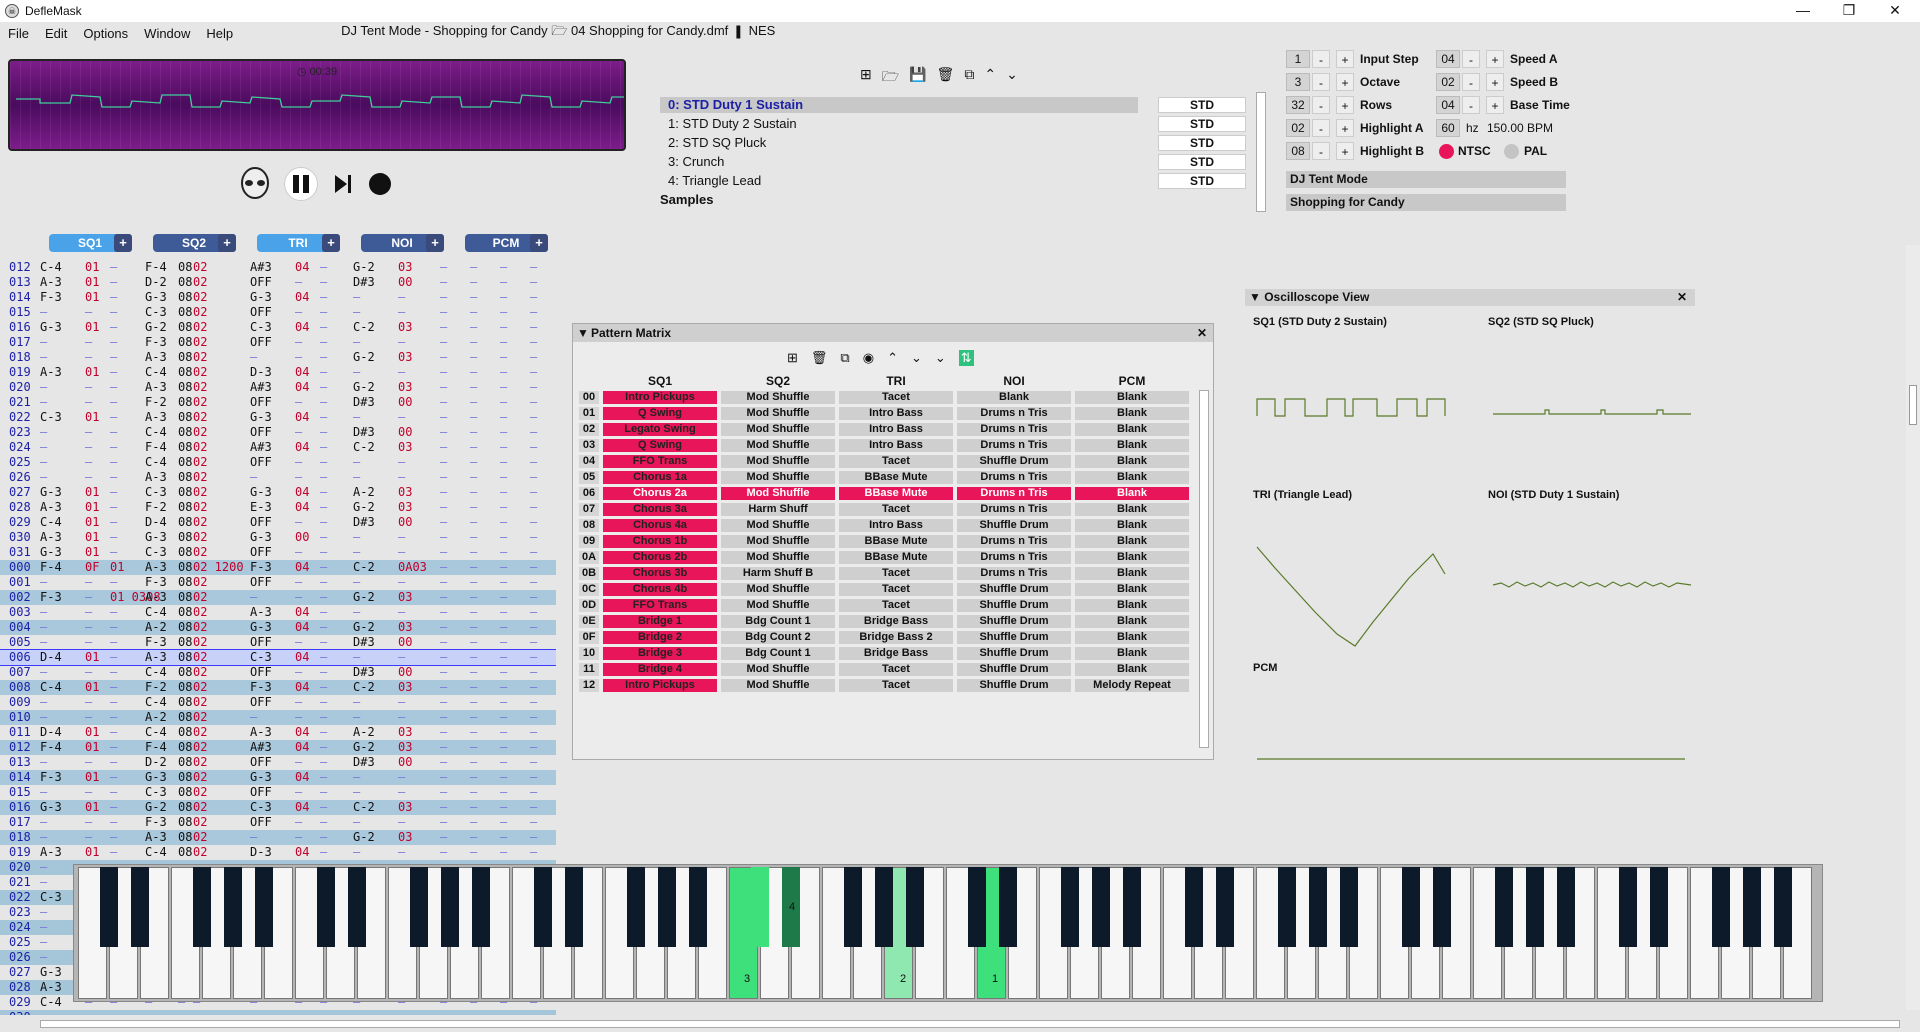  Describe the element at coordinates (1470, 297) in the screenshot. I see `oscilloscope-header: ▼ Oscilloscope View ✕` at that location.